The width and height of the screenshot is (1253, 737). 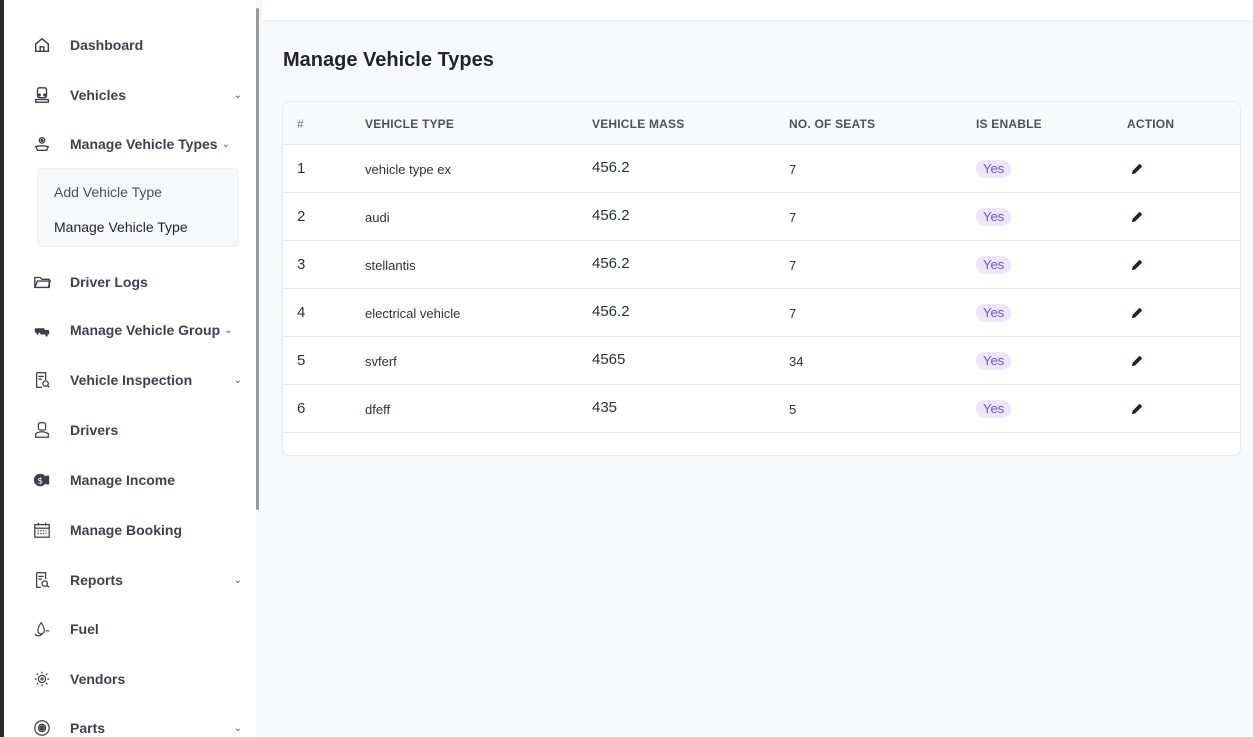 What do you see at coordinates (42, 330) in the screenshot?
I see `vehicle-group-icon` at bounding box center [42, 330].